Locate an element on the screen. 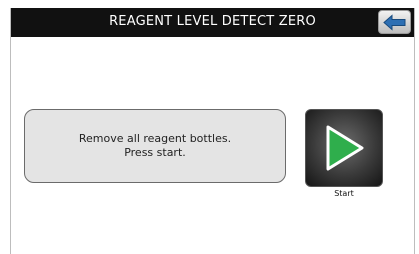  start-button-label: Start is located at coordinates (344, 193).